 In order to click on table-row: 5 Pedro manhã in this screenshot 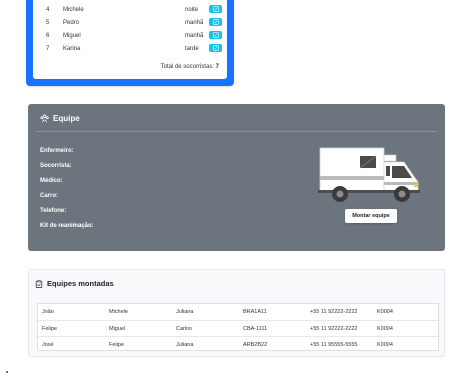, I will do `click(130, 23)`.